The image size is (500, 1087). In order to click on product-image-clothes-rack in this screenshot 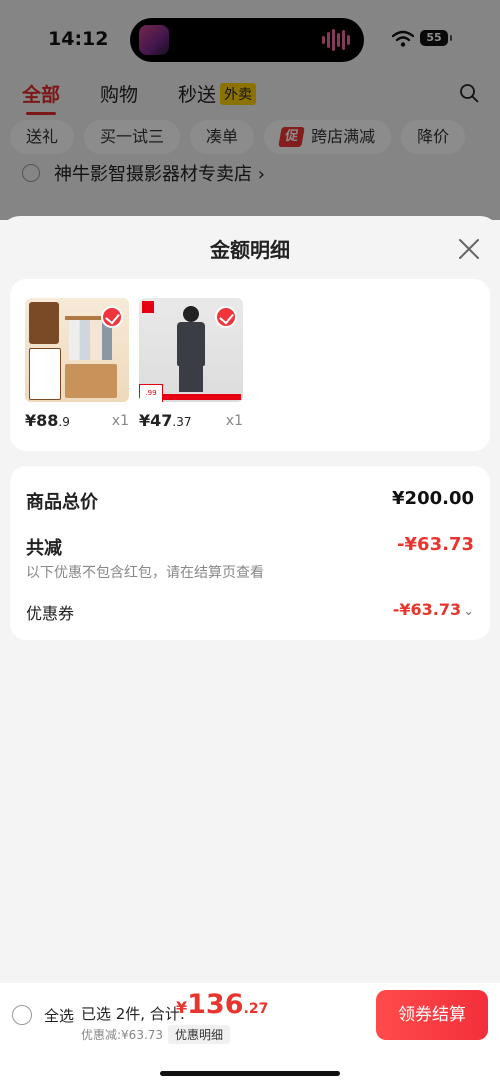, I will do `click(77, 350)`.